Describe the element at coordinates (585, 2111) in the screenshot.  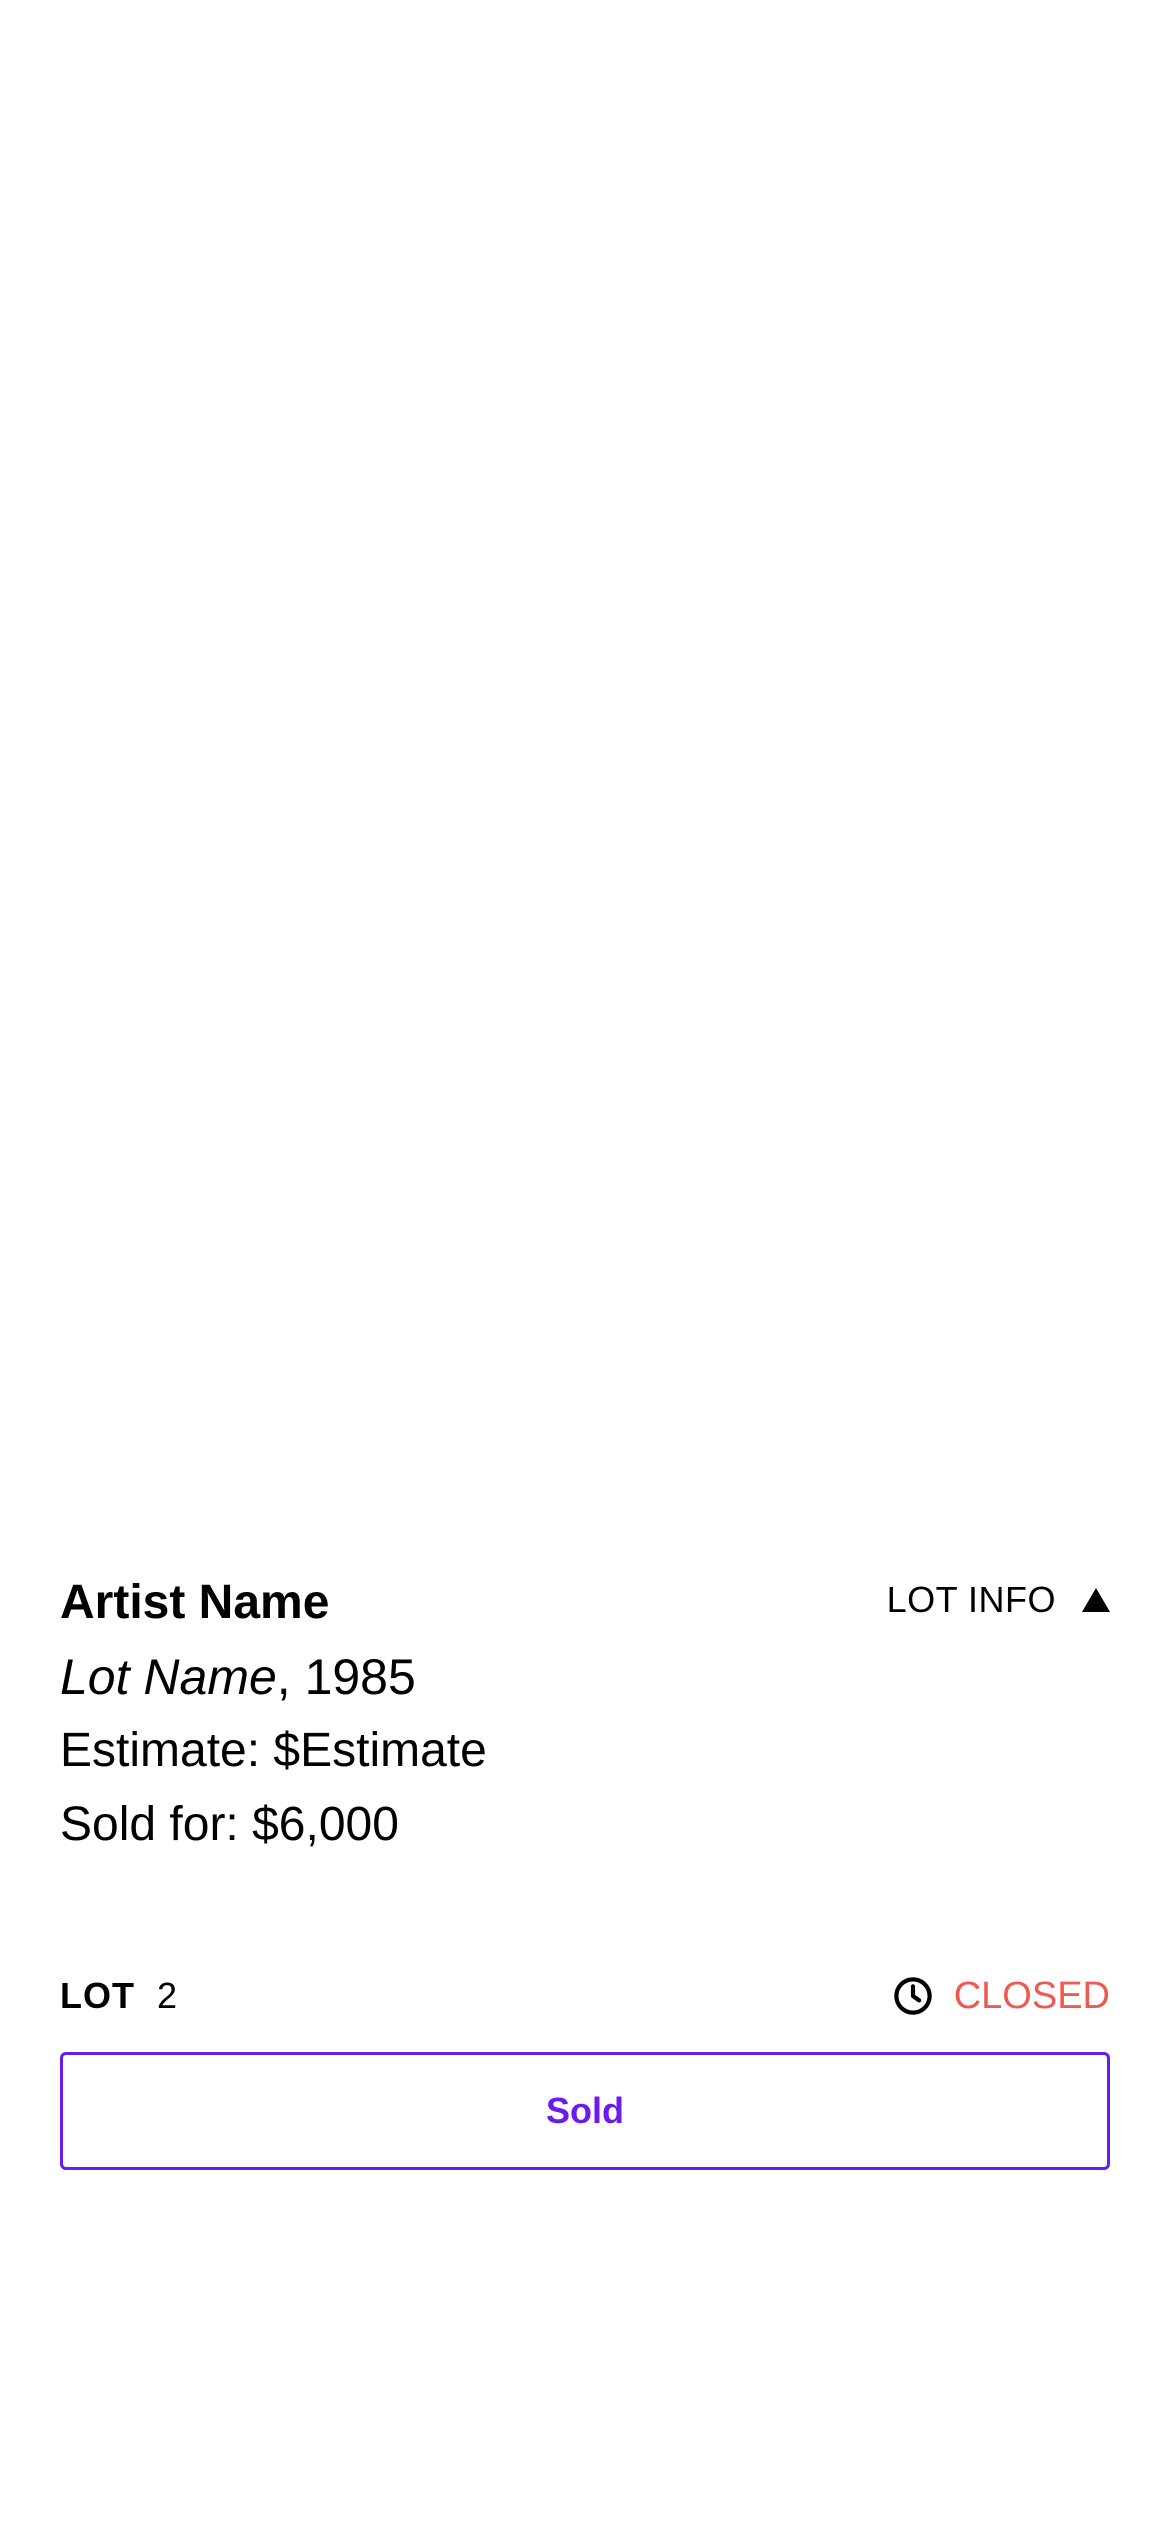
I see `sold-button: Sold` at that location.